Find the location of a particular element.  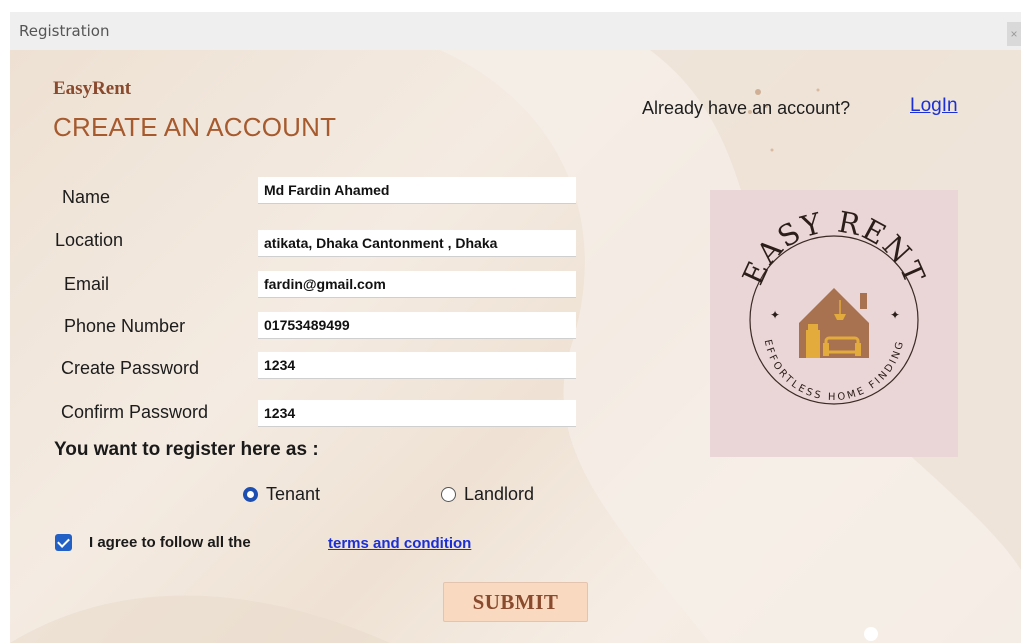

register-as-label: You want to register here as : is located at coordinates (186, 449).